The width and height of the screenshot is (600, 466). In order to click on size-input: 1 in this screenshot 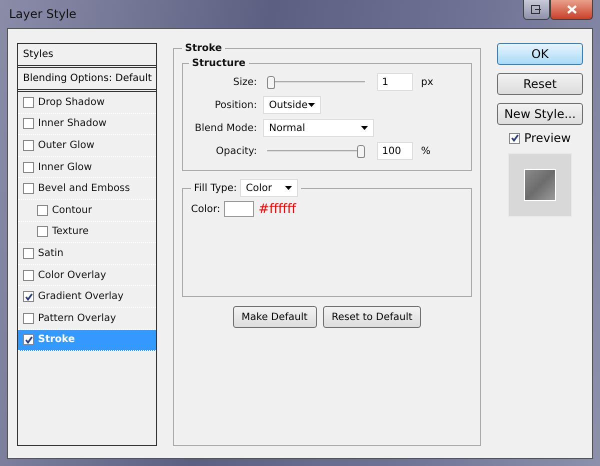, I will do `click(395, 82)`.